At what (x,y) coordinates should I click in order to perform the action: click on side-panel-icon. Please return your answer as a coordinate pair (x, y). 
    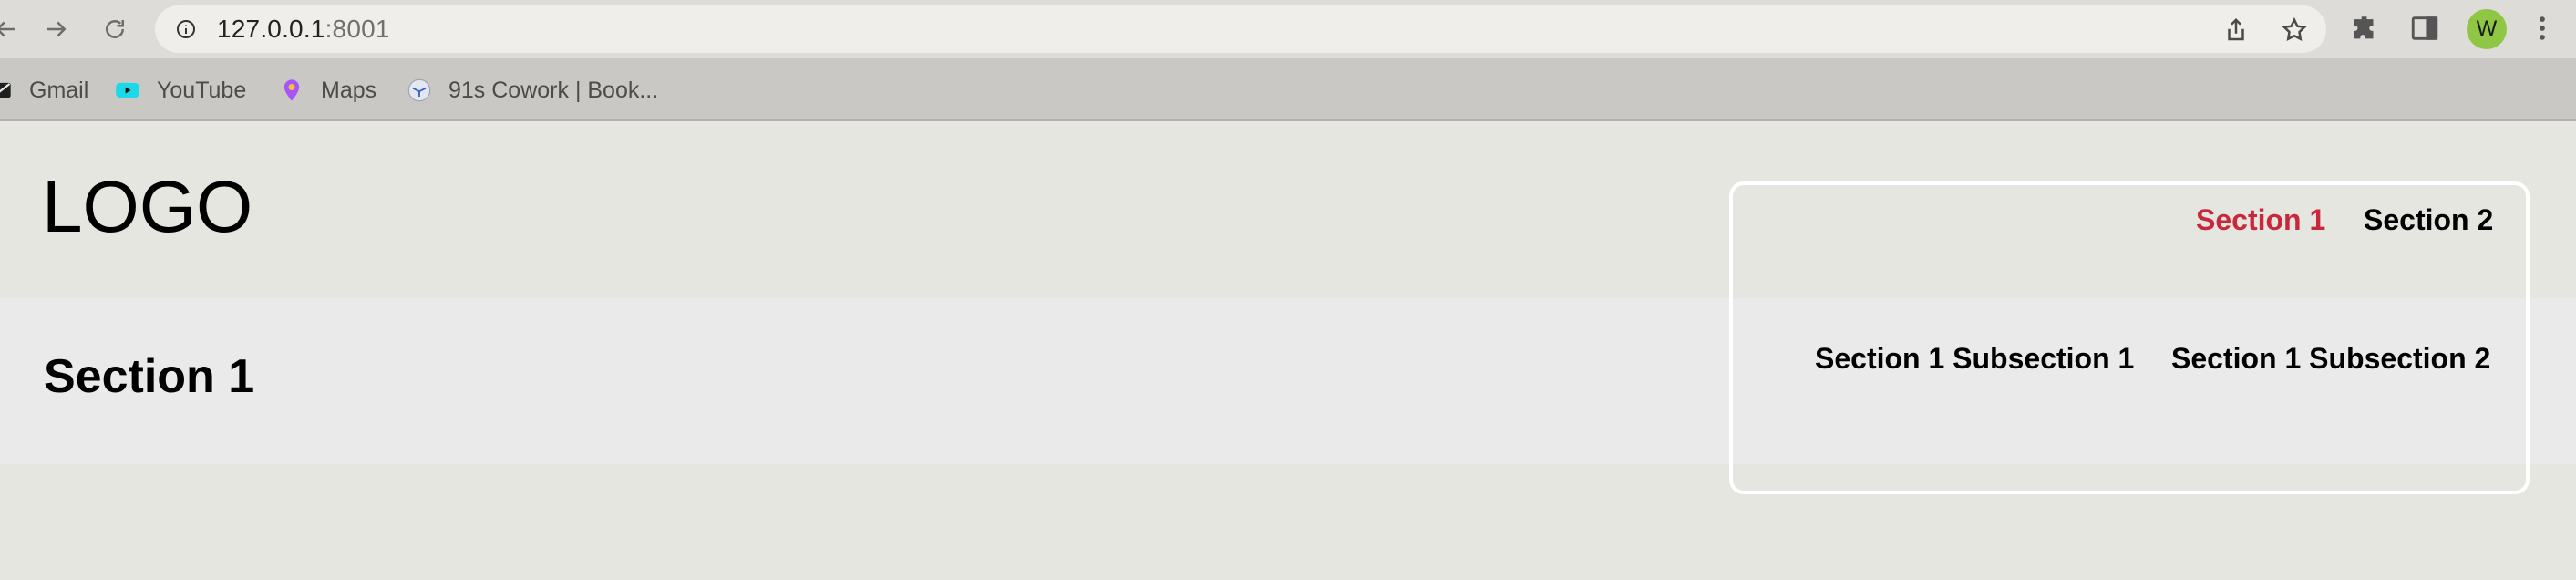
    Looking at the image, I should click on (2424, 28).